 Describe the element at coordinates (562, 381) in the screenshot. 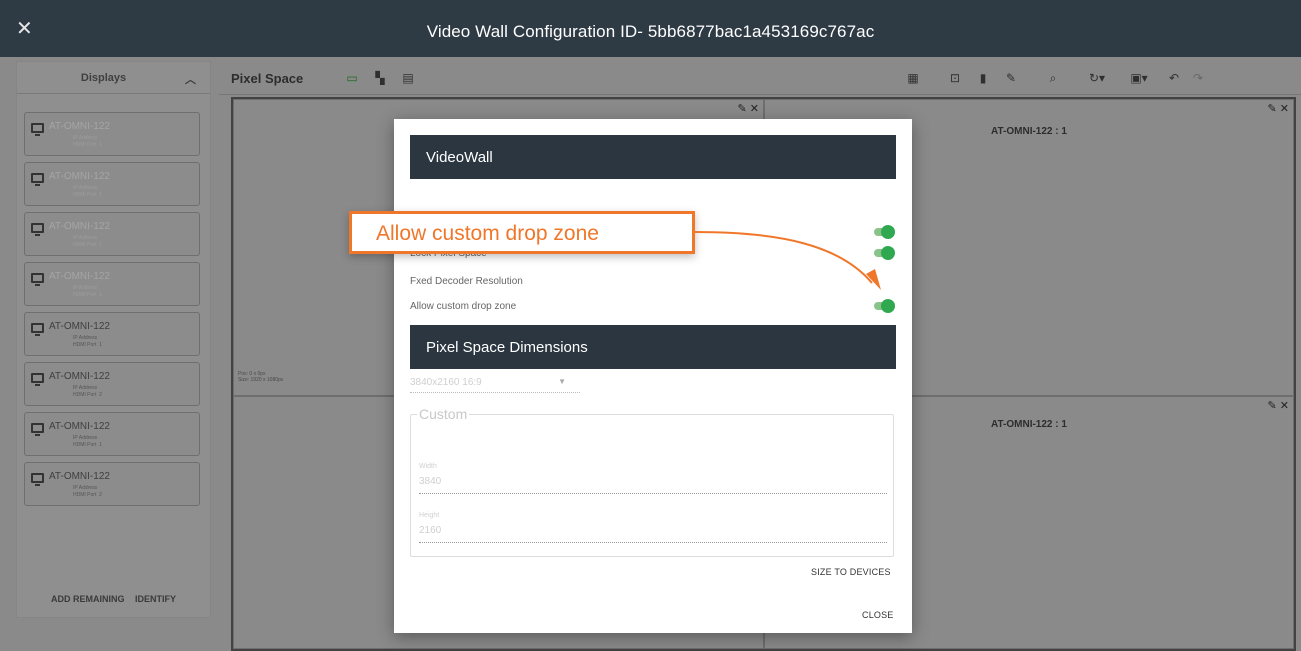

I see `caret-down-icon: ▼` at that location.